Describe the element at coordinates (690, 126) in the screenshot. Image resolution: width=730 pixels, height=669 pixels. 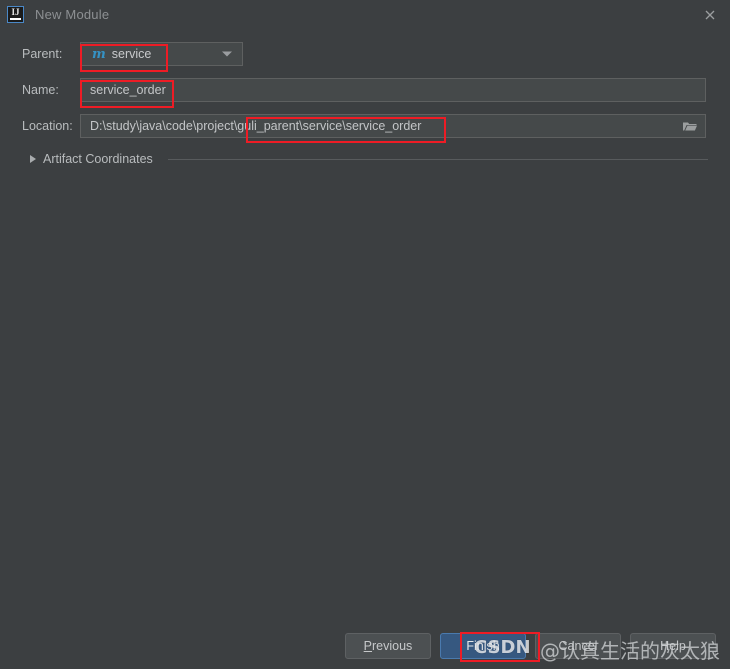
I see `folder-icon` at that location.